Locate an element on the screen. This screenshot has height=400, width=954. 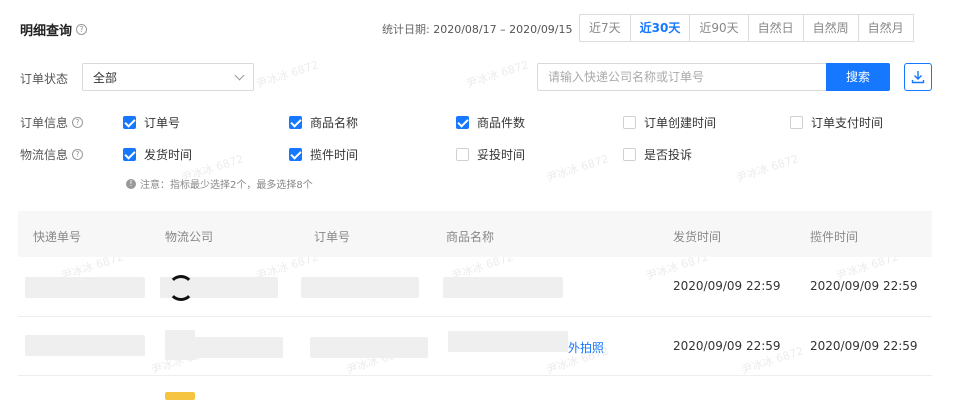
search-input: 请输入快递公司名称或订单号 is located at coordinates (682, 77).